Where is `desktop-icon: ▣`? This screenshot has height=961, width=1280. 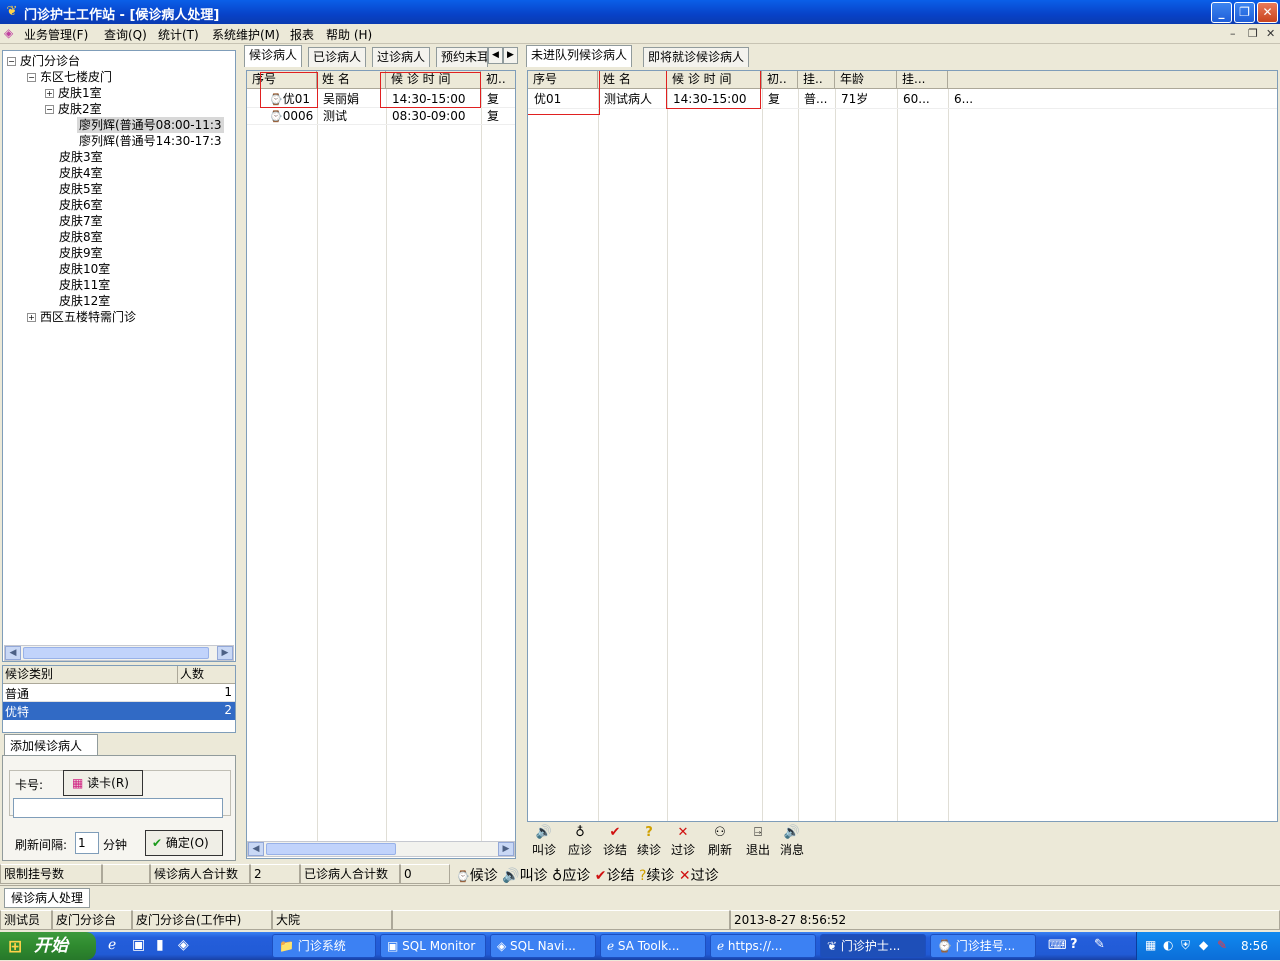 desktop-icon: ▣ is located at coordinates (138, 945).